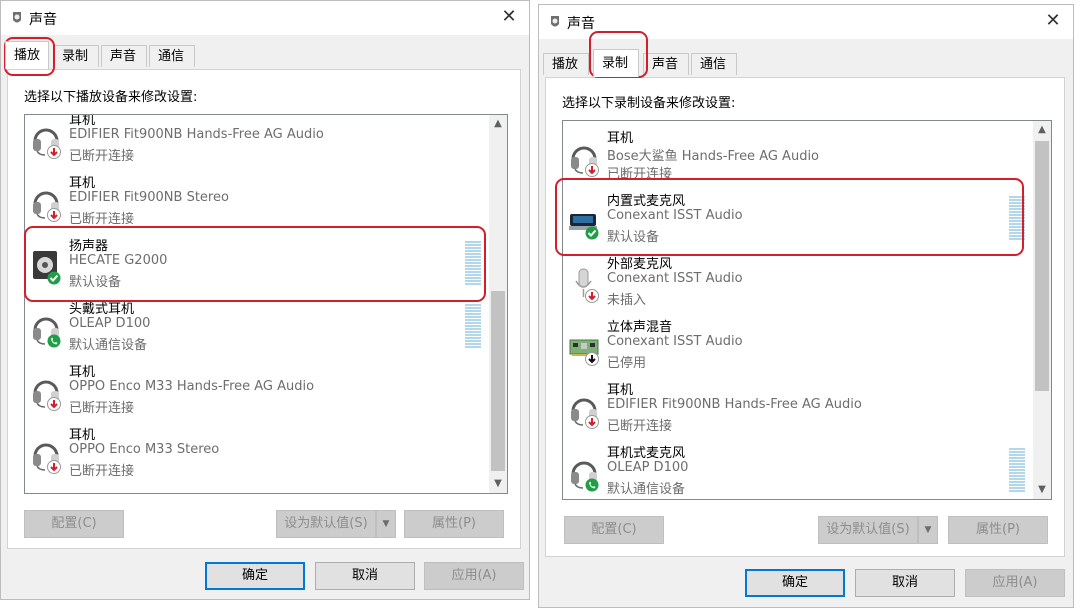 This screenshot has height=615, width=1080. I want to click on device-driver: OPPO Enco M33 Hands-Free AG Audio, so click(192, 386).